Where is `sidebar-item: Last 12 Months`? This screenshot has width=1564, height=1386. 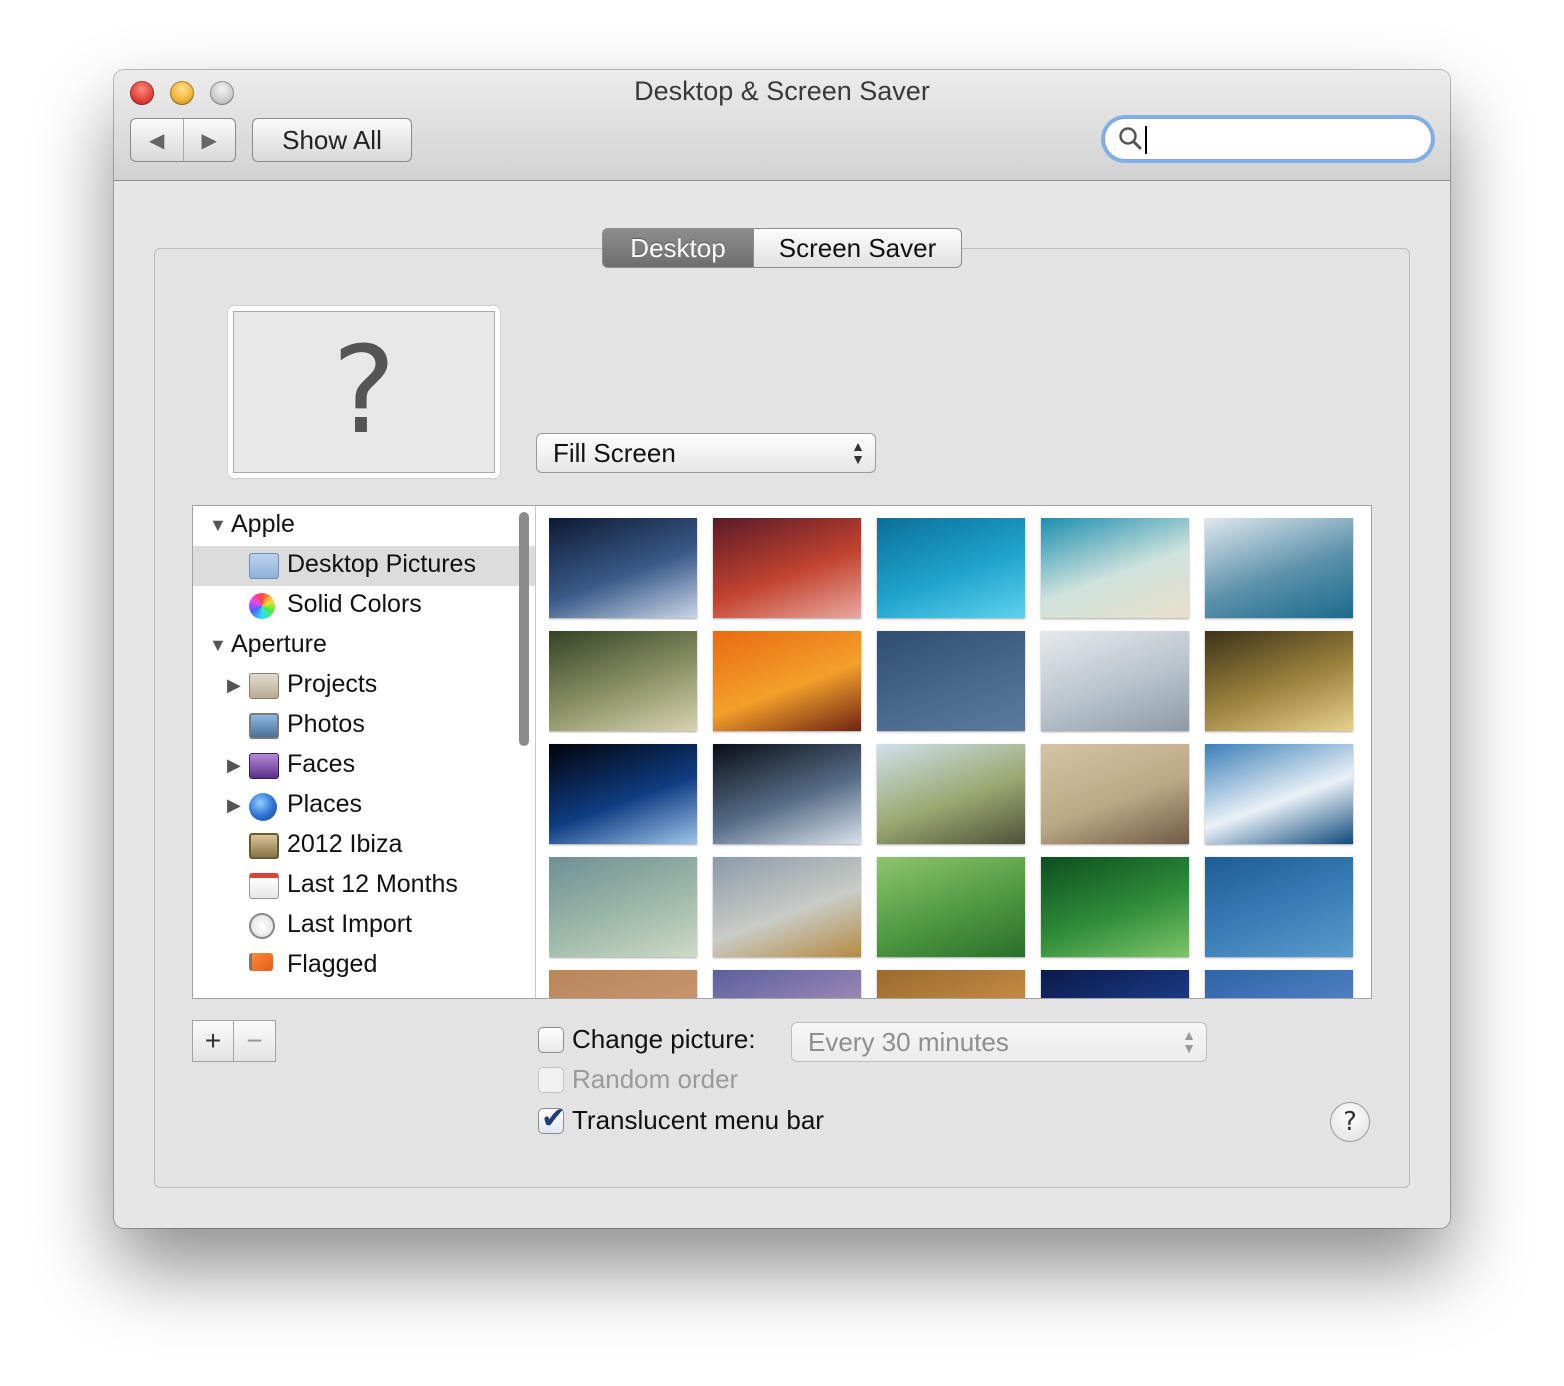 sidebar-item: Last 12 Months is located at coordinates (364, 886).